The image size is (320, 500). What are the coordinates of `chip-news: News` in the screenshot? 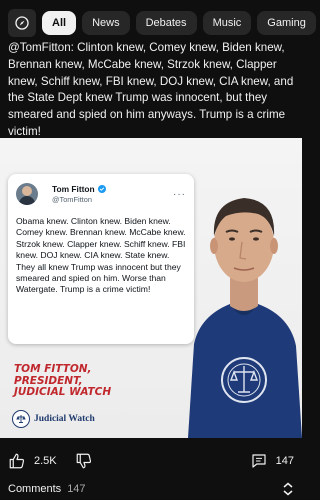 It's located at (106, 23).